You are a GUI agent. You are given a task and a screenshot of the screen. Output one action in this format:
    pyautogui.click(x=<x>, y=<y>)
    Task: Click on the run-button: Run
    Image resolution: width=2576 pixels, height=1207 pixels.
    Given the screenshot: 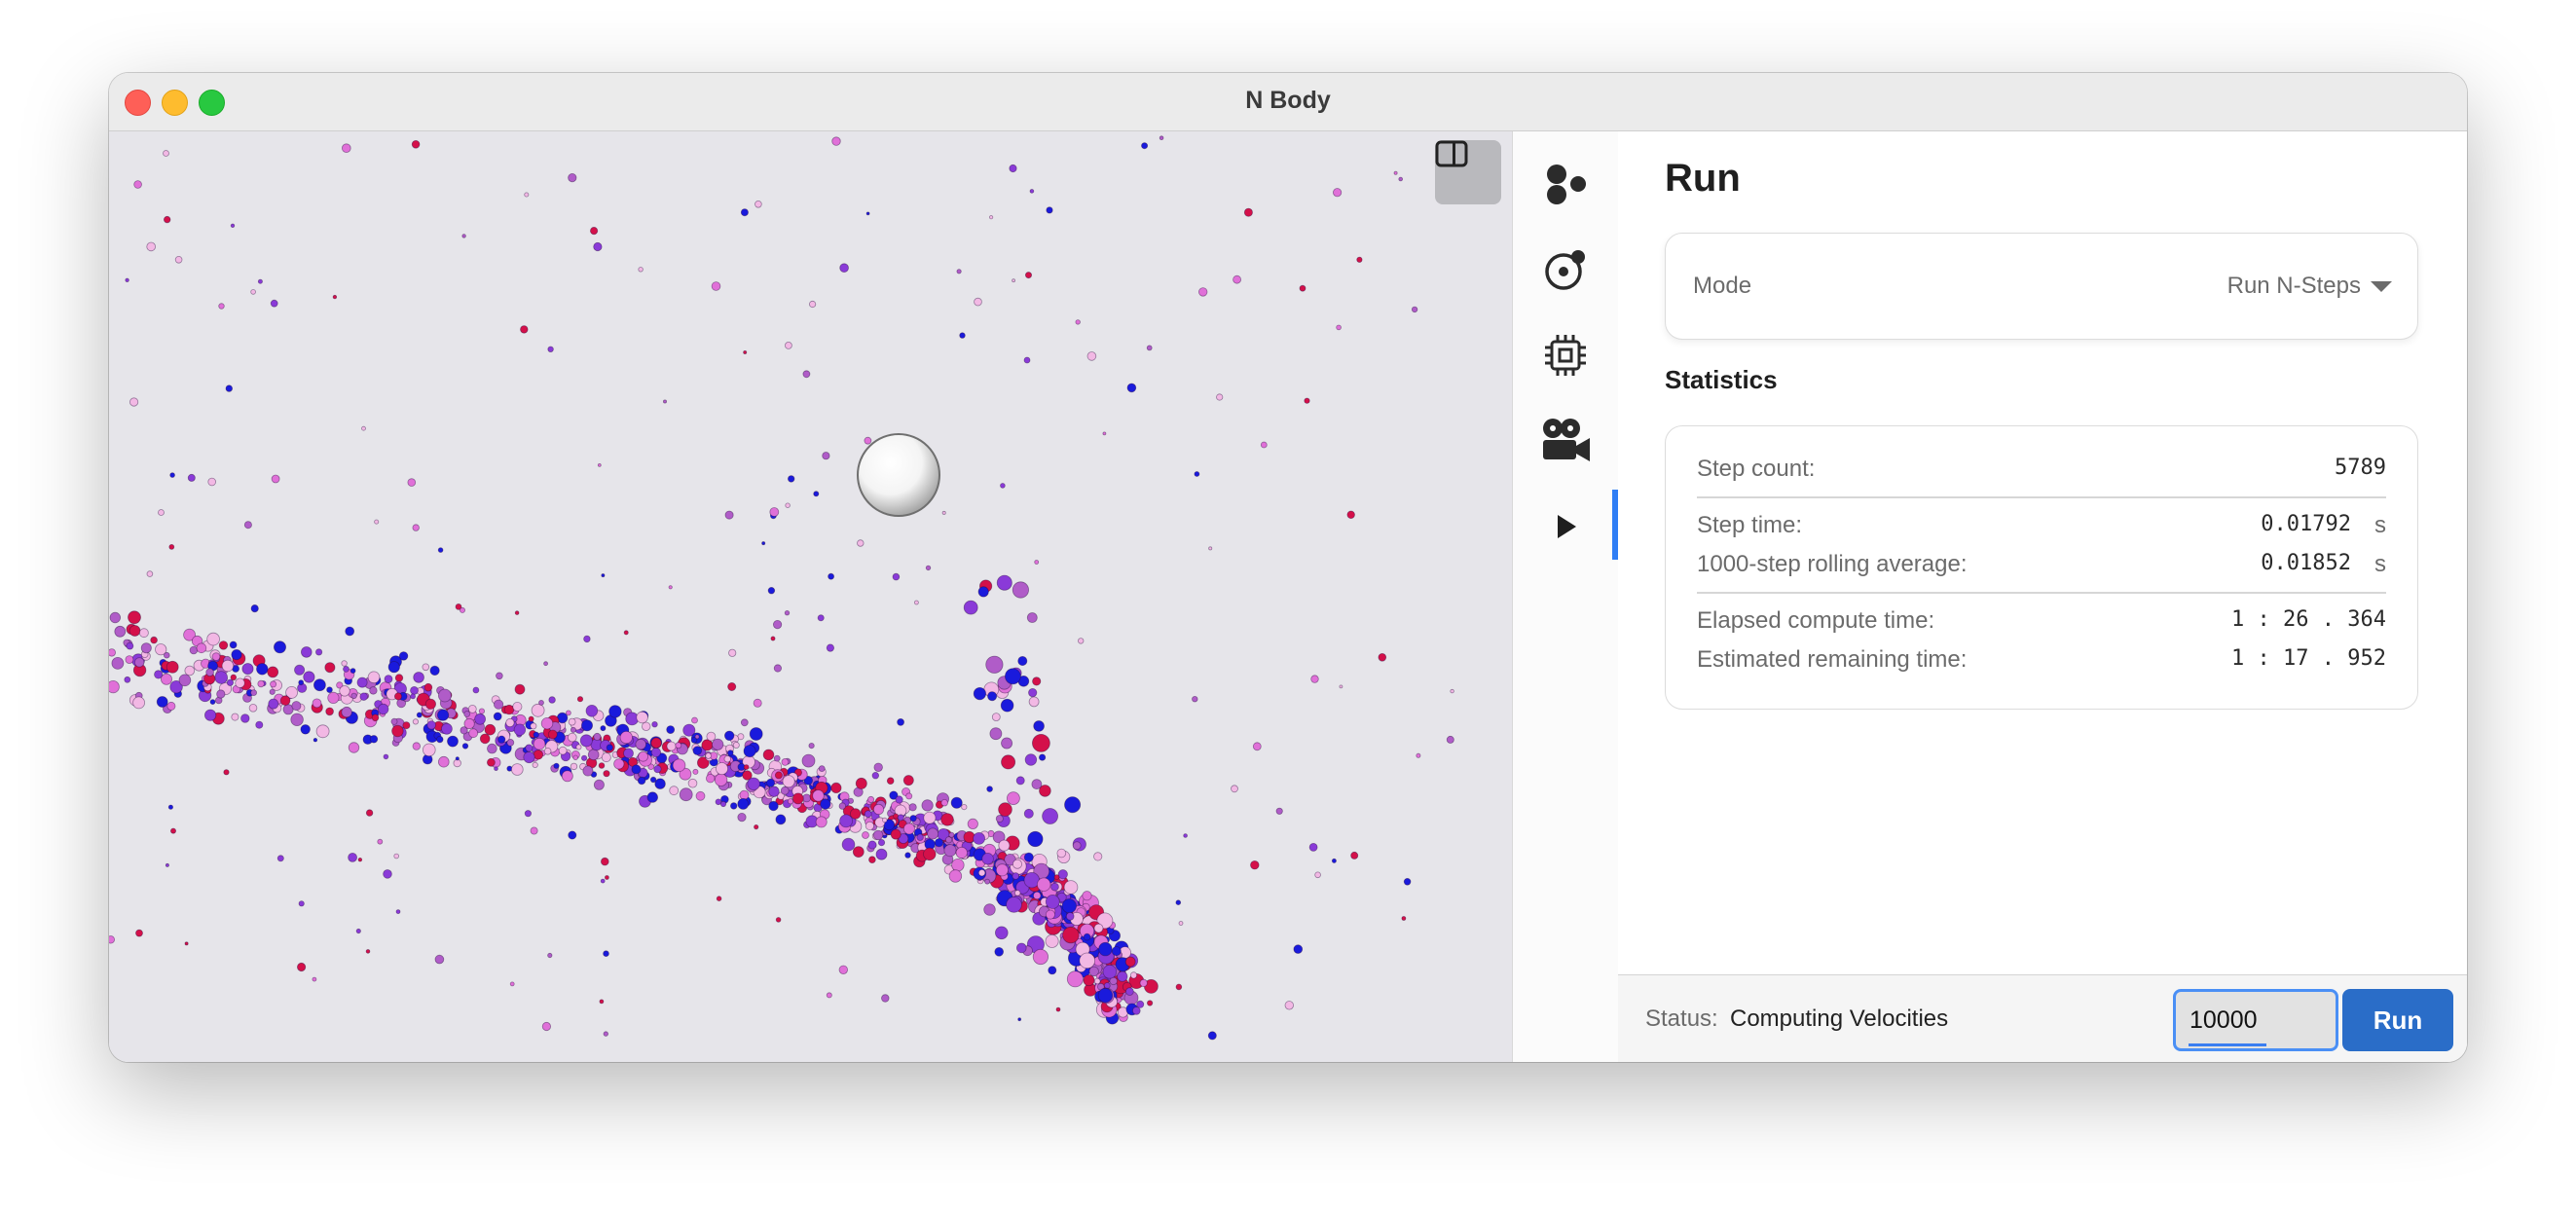 What is the action you would take?
    pyautogui.click(x=2397, y=1020)
    